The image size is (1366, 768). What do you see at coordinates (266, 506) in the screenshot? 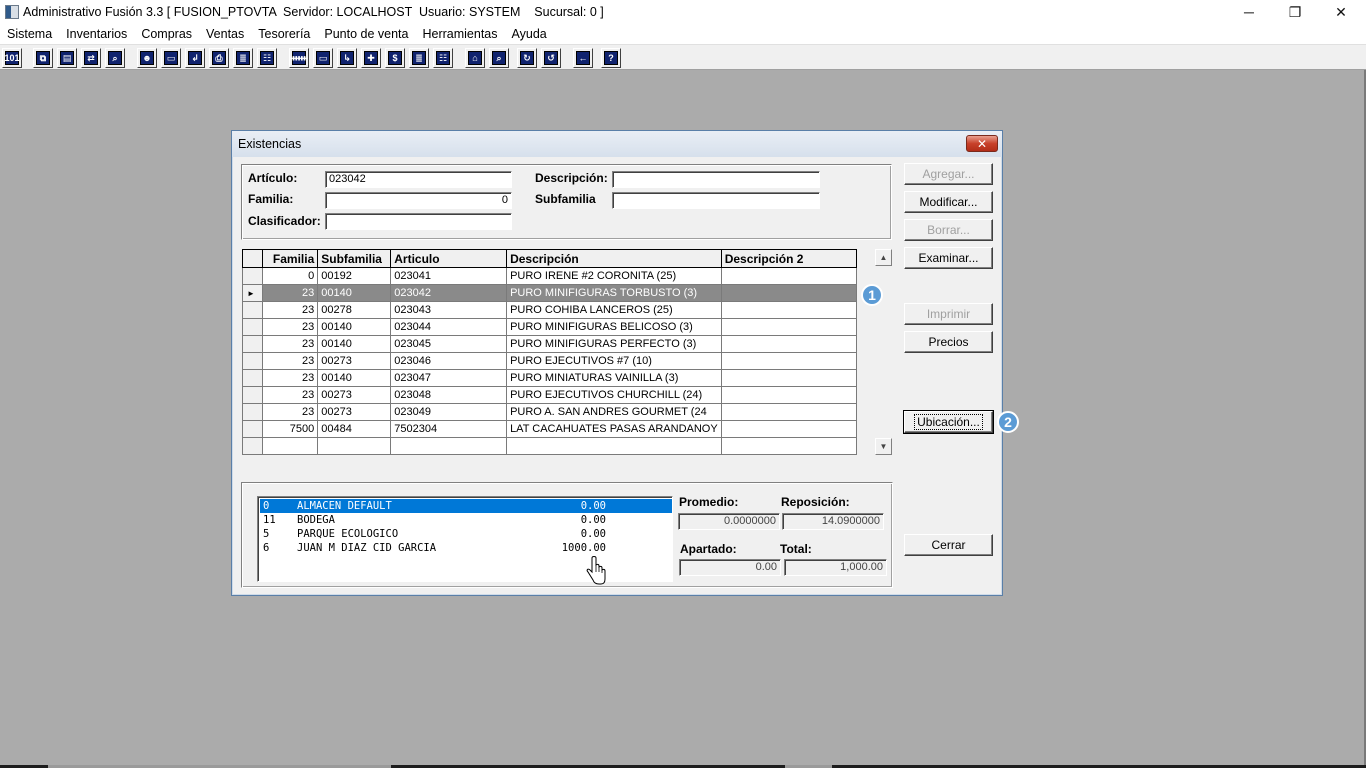
I see `warehouse-code: 0` at bounding box center [266, 506].